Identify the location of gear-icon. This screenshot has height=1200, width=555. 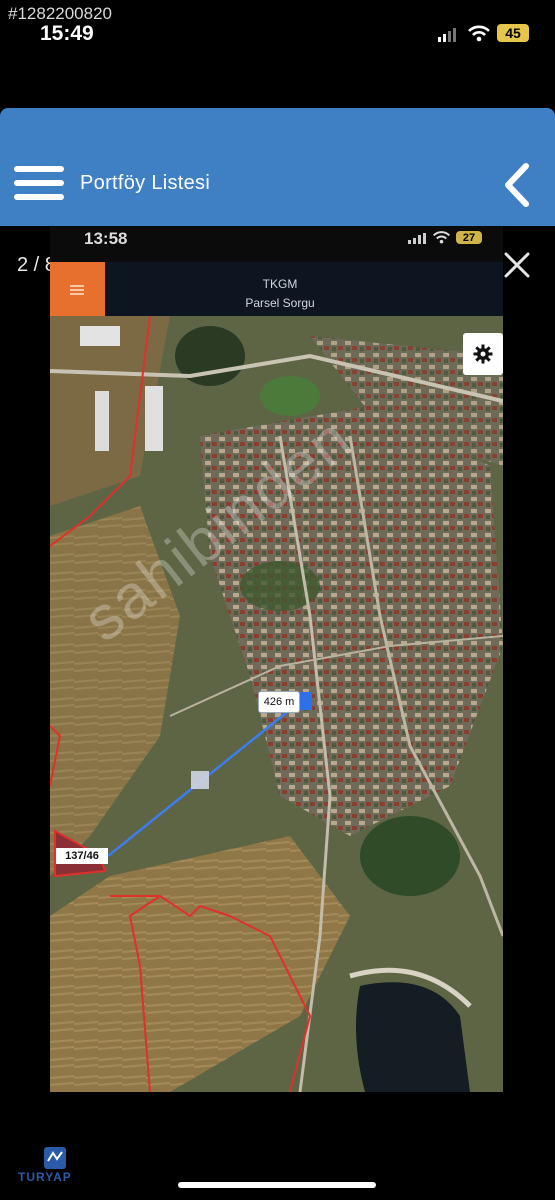
(483, 354).